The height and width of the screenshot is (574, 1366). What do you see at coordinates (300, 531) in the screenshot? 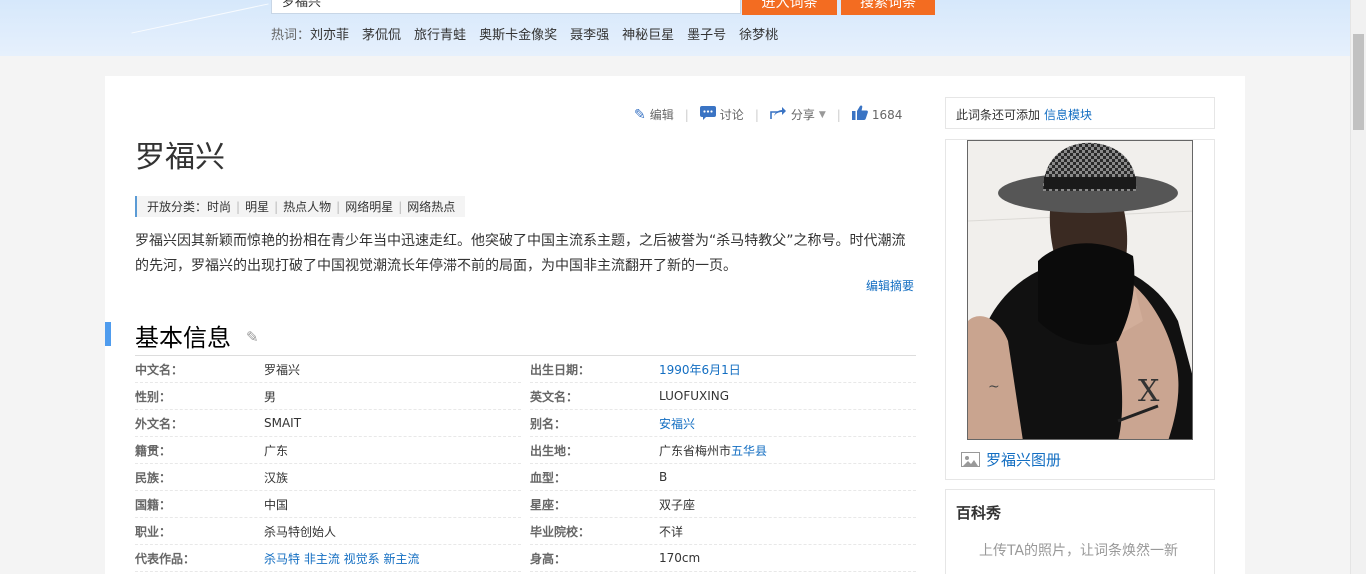
I see `info-value: 杀马特创始人` at bounding box center [300, 531].